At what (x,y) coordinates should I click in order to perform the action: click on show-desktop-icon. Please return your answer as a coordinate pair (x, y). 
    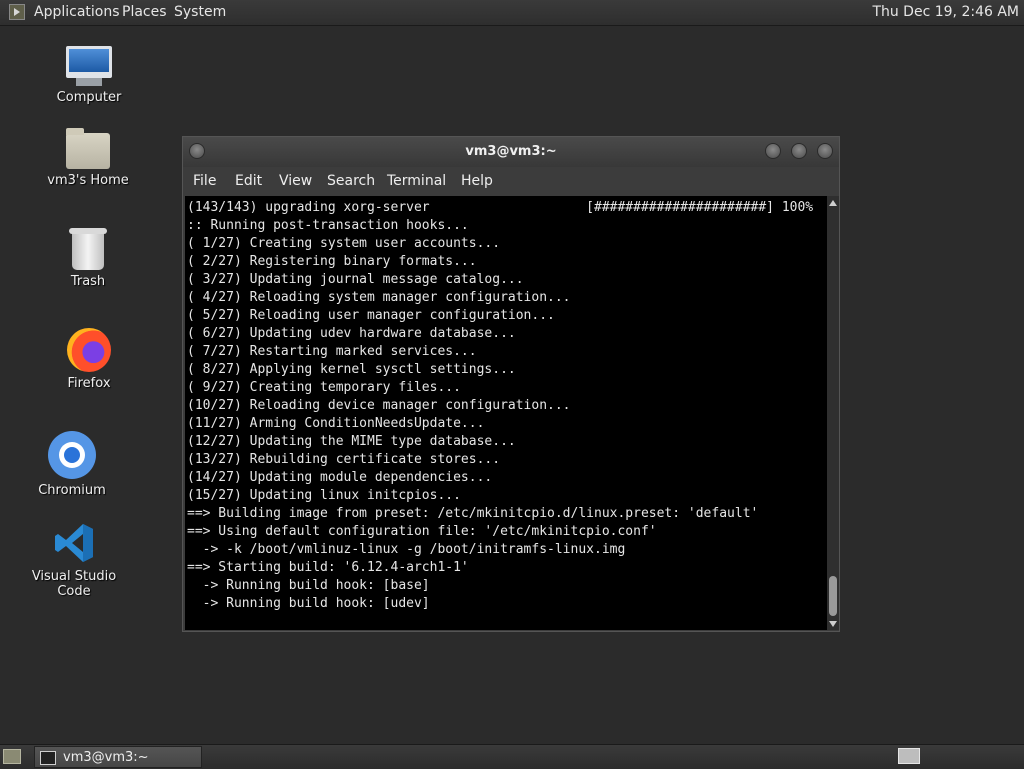
    Looking at the image, I should click on (12, 756).